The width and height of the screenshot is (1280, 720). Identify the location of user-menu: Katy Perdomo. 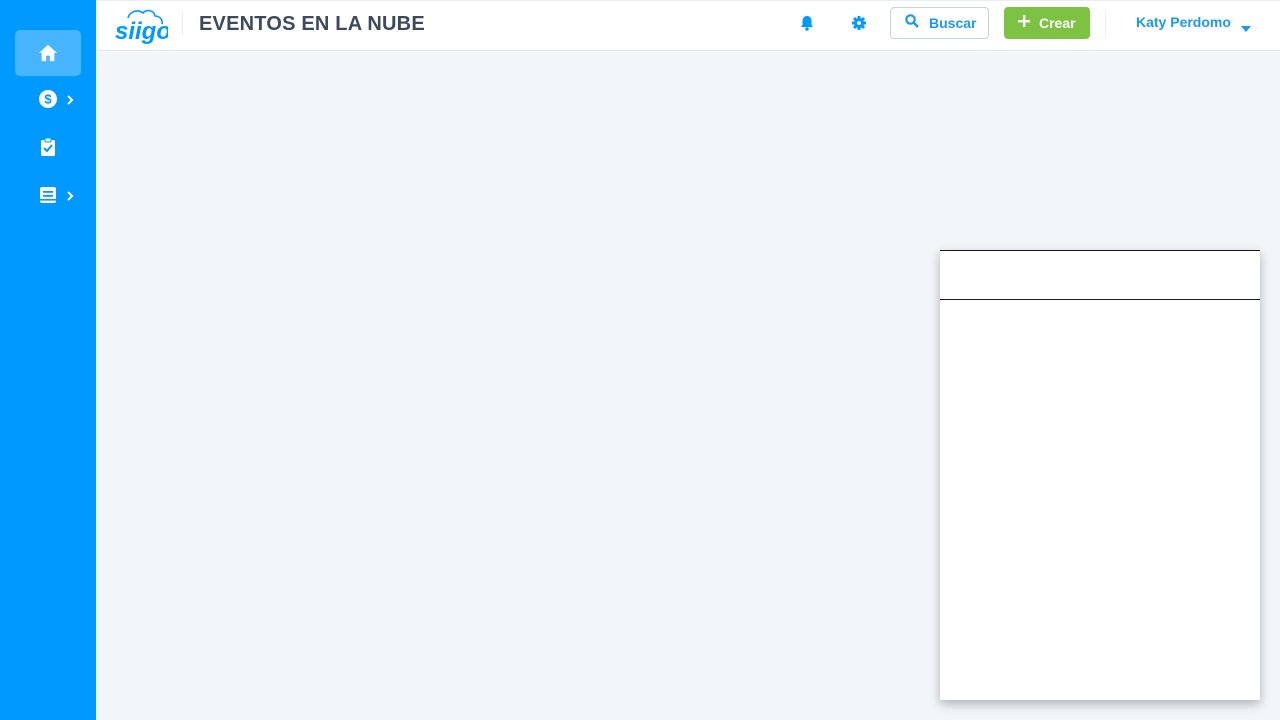
(1193, 23).